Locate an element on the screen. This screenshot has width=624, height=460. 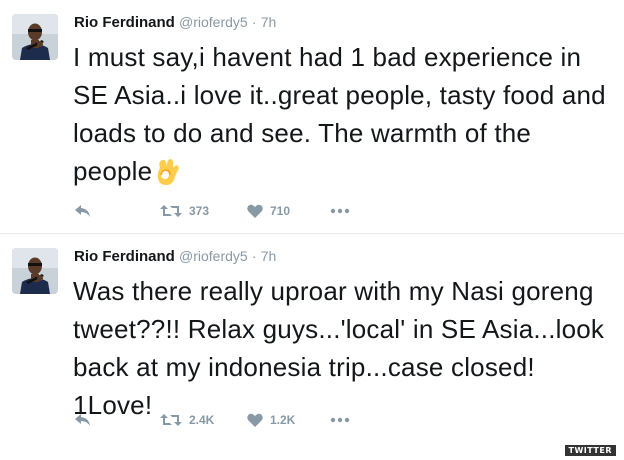
like-button: 1.2K is located at coordinates (271, 420).